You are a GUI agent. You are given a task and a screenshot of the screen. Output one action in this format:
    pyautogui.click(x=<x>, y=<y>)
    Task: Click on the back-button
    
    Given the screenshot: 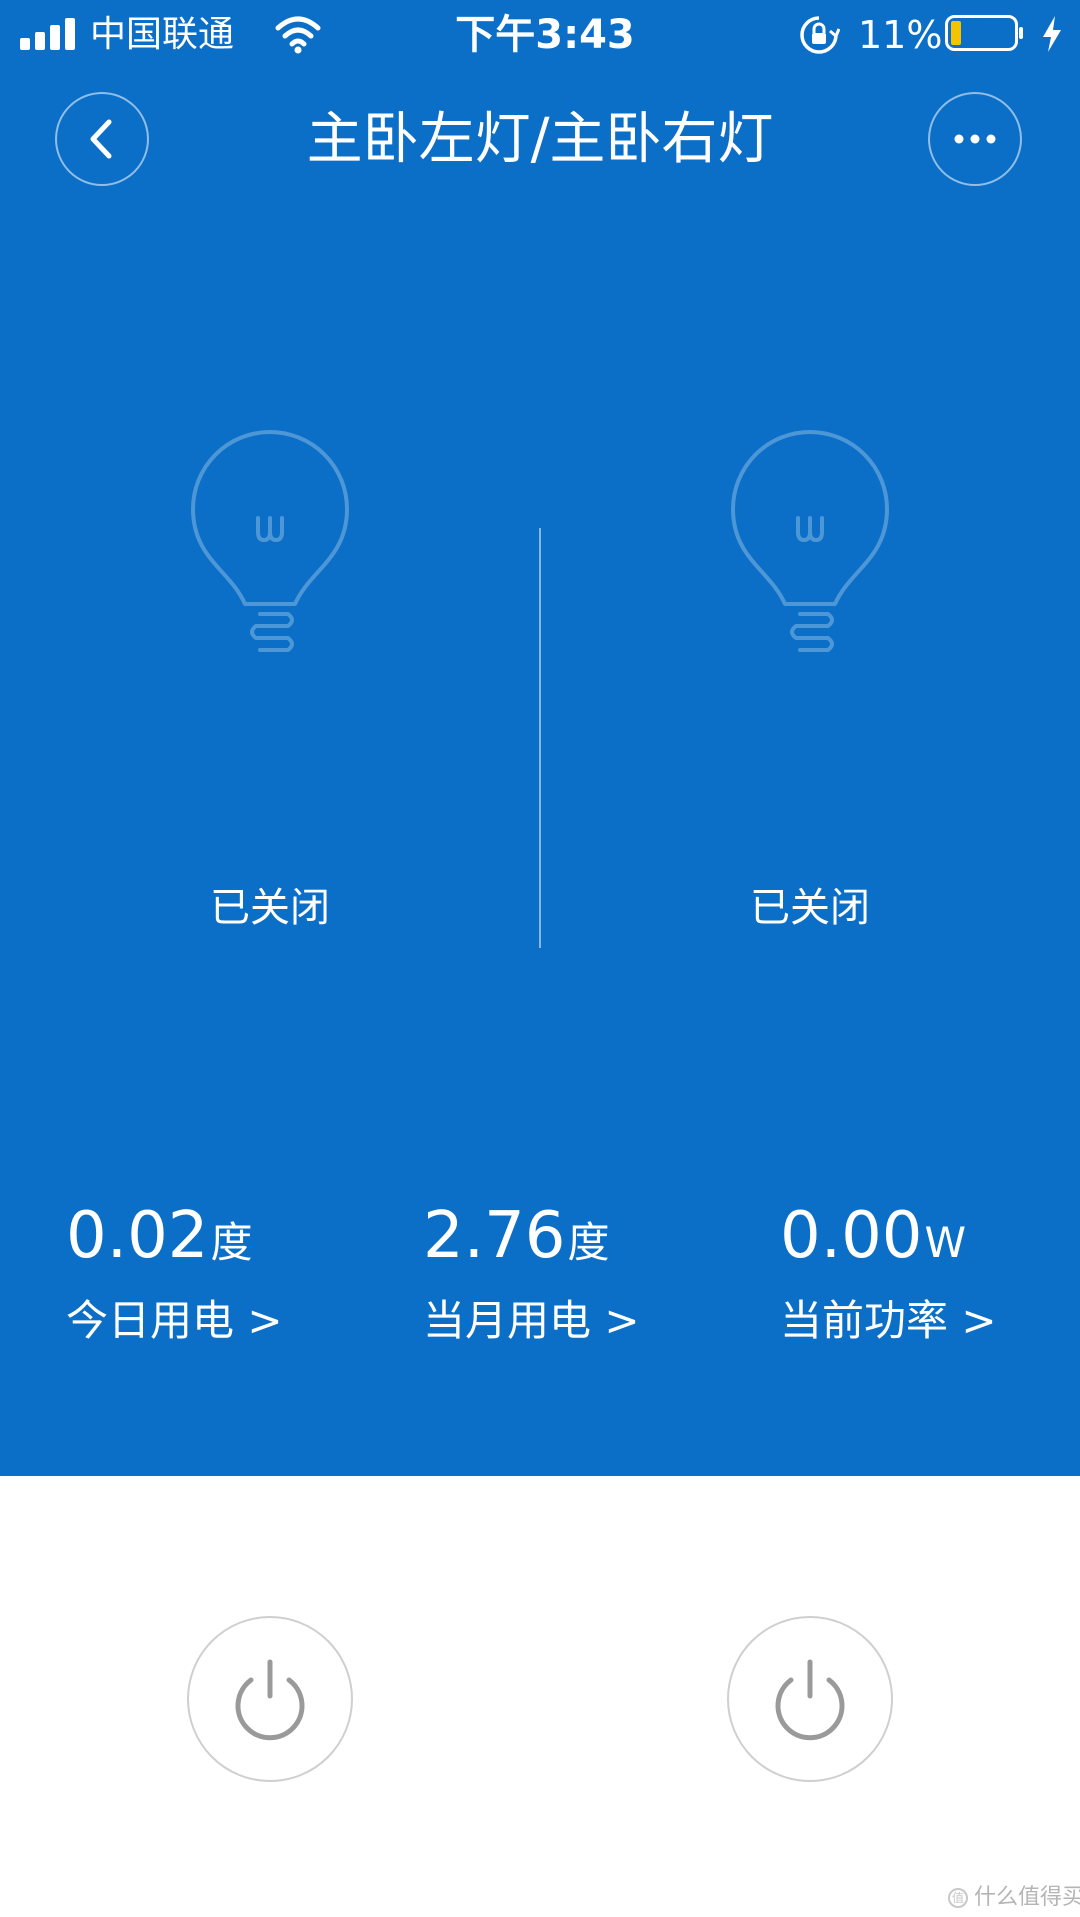 What is the action you would take?
    pyautogui.click(x=102, y=139)
    